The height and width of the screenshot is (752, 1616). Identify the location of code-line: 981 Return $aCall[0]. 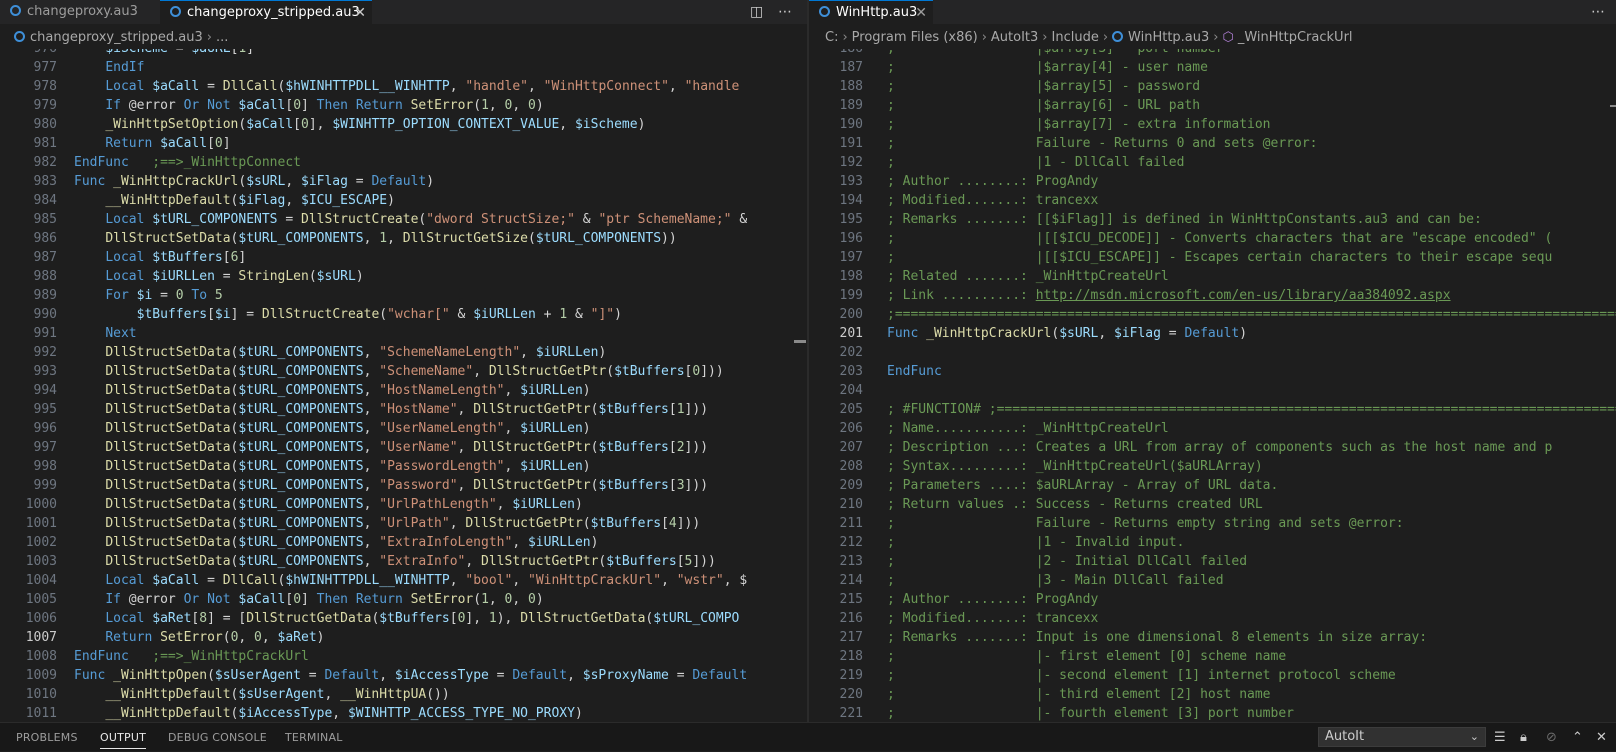
(403, 143).